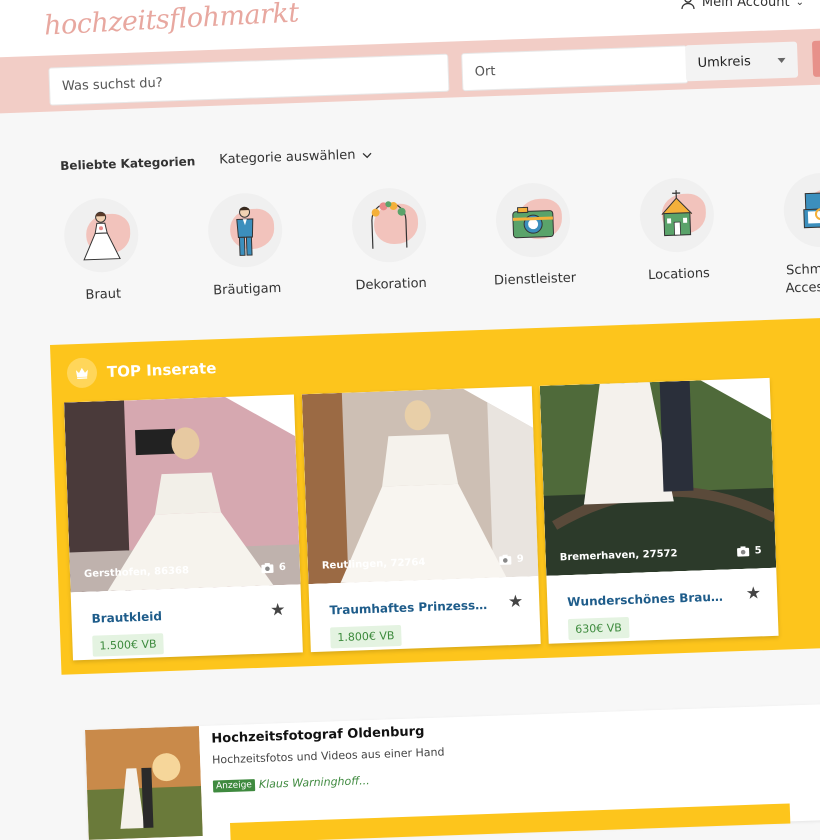 The image size is (820, 840). I want to click on listing-price: 630€ VB, so click(598, 628).